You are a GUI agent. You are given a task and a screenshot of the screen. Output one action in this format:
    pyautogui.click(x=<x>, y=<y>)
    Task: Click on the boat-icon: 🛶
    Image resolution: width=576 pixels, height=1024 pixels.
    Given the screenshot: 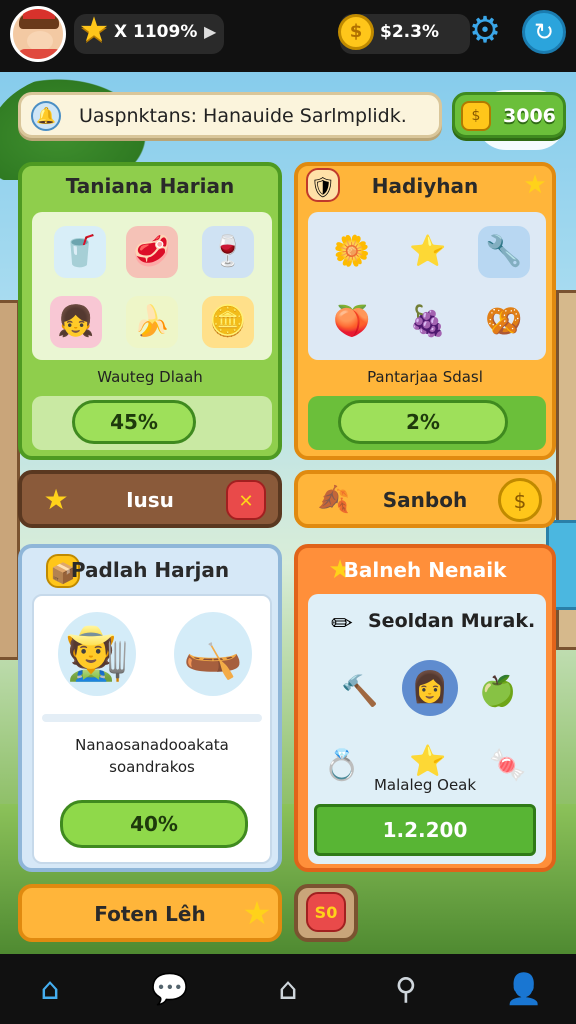 What is the action you would take?
    pyautogui.click(x=213, y=654)
    